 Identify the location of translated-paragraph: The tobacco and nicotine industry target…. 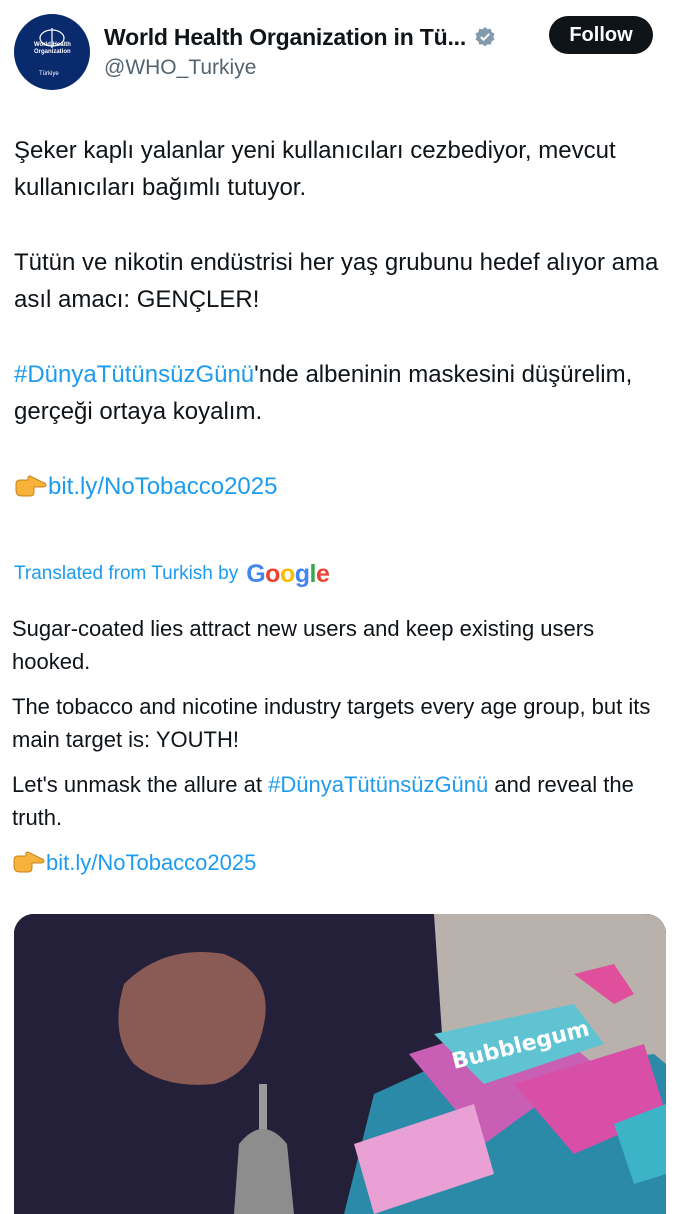
(331, 723).